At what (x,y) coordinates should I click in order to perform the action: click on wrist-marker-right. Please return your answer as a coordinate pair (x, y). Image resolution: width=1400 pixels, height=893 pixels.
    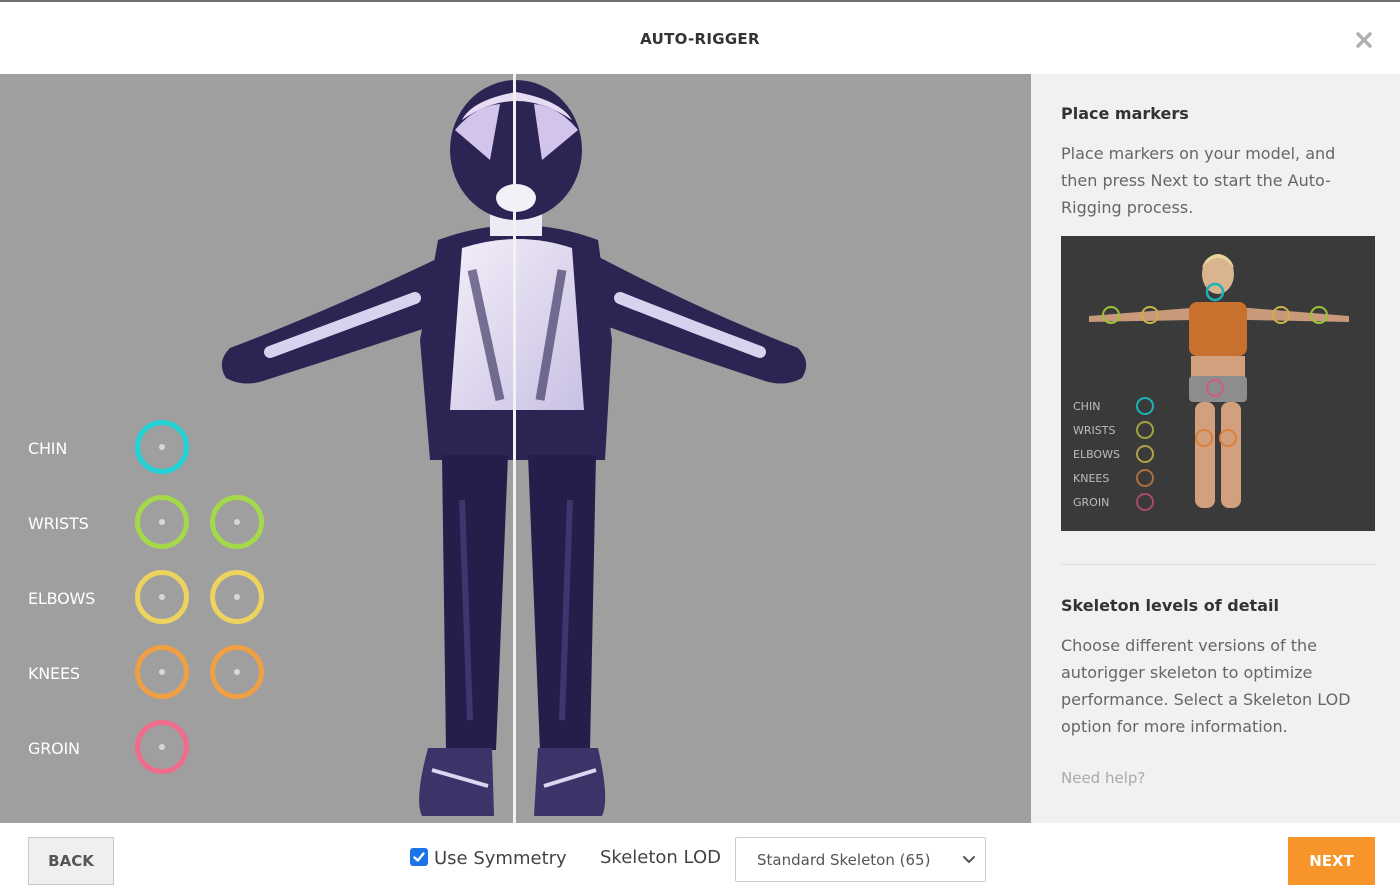
    Looking at the image, I should click on (237, 522).